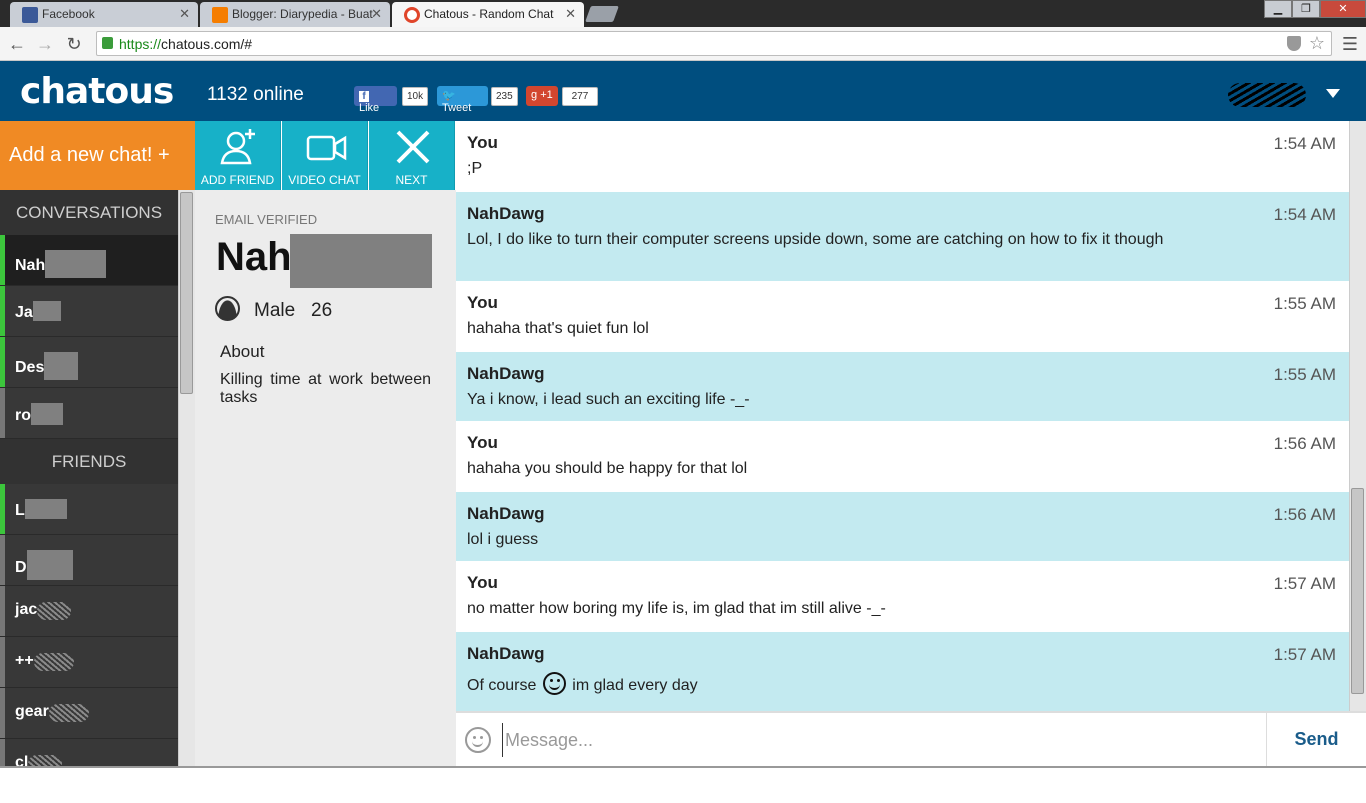 Image resolution: width=1366 pixels, height=803 pixels. I want to click on message-input, so click(882, 740).